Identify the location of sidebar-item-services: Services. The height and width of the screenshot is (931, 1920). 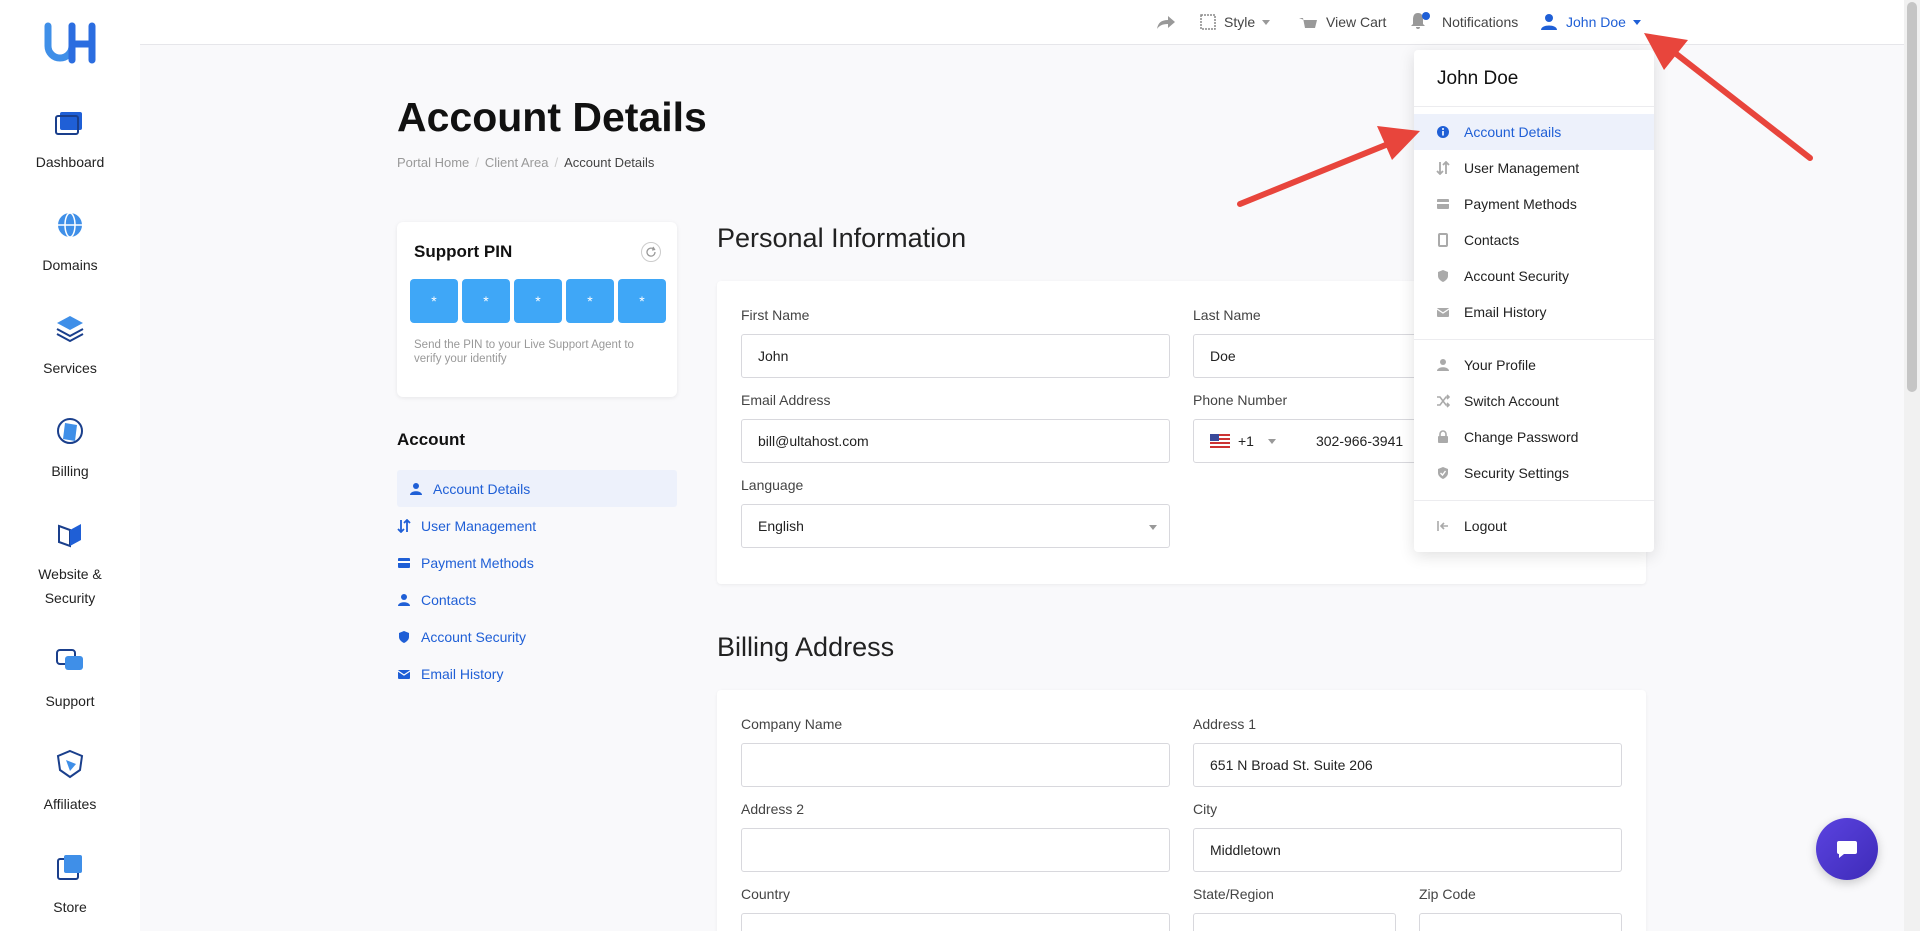
(70, 344).